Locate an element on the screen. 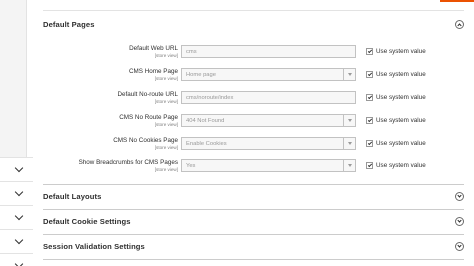 Image resolution: width=474 pixels, height=266 pixels. left-nav is located at coordinates (16, 133).